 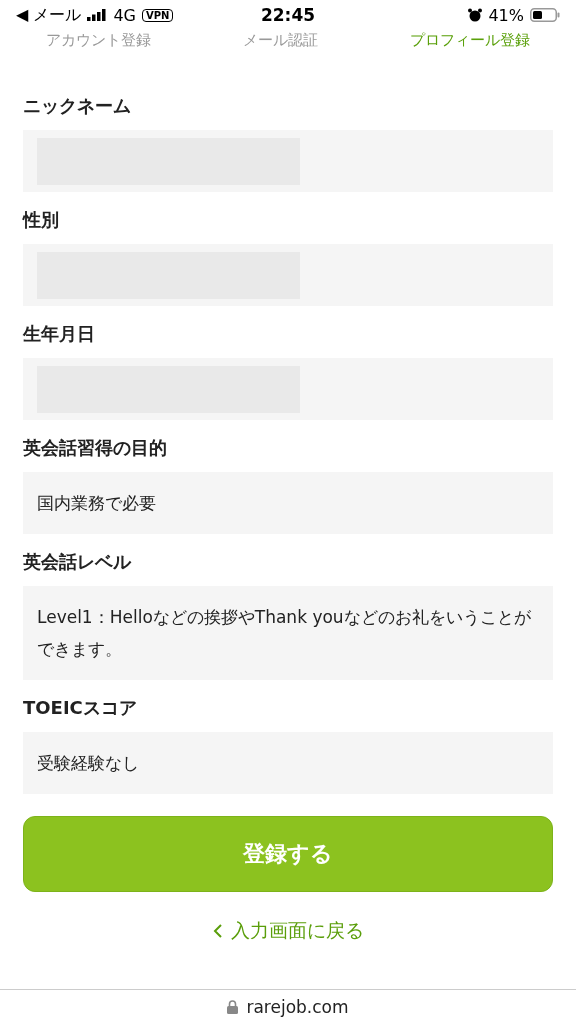 What do you see at coordinates (97, 15) in the screenshot?
I see `signal-icon` at bounding box center [97, 15].